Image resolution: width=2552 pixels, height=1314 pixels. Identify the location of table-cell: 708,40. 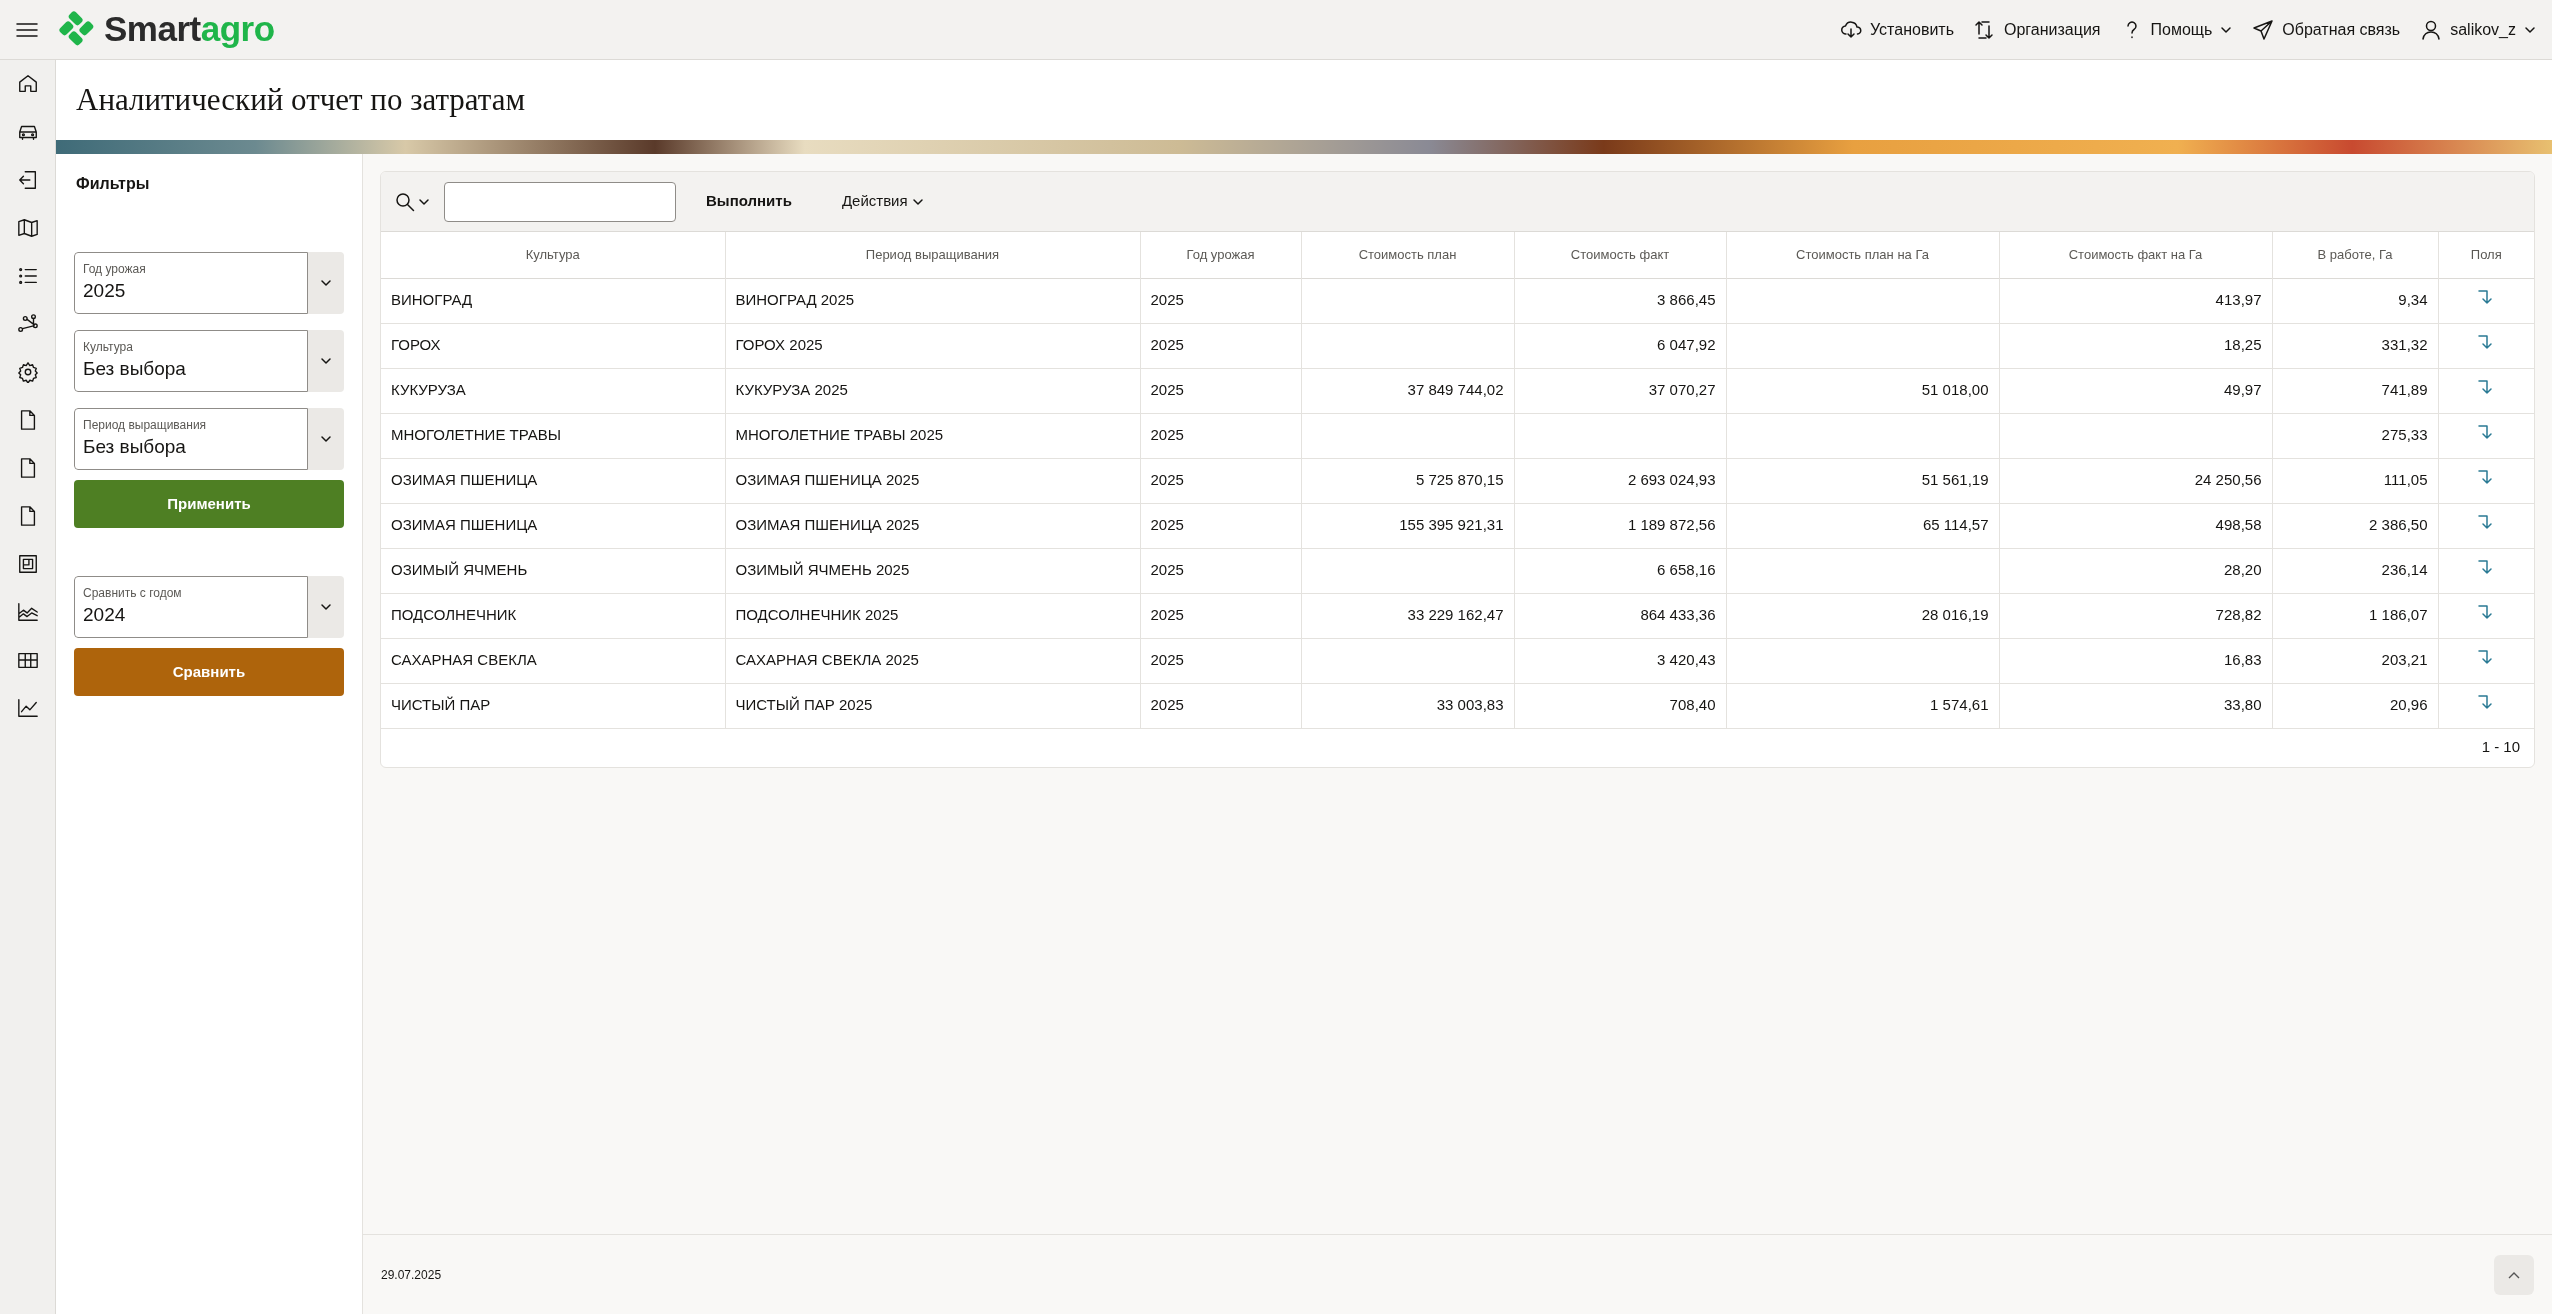
(1692, 705).